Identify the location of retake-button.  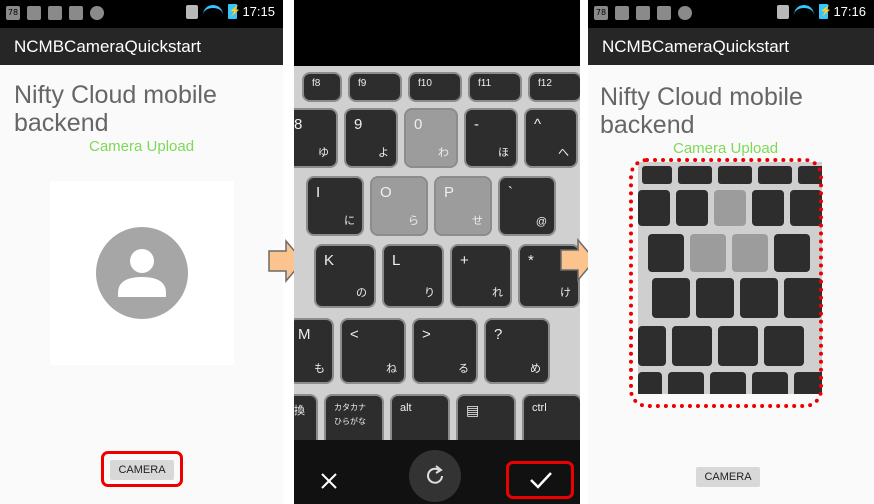
(435, 476).